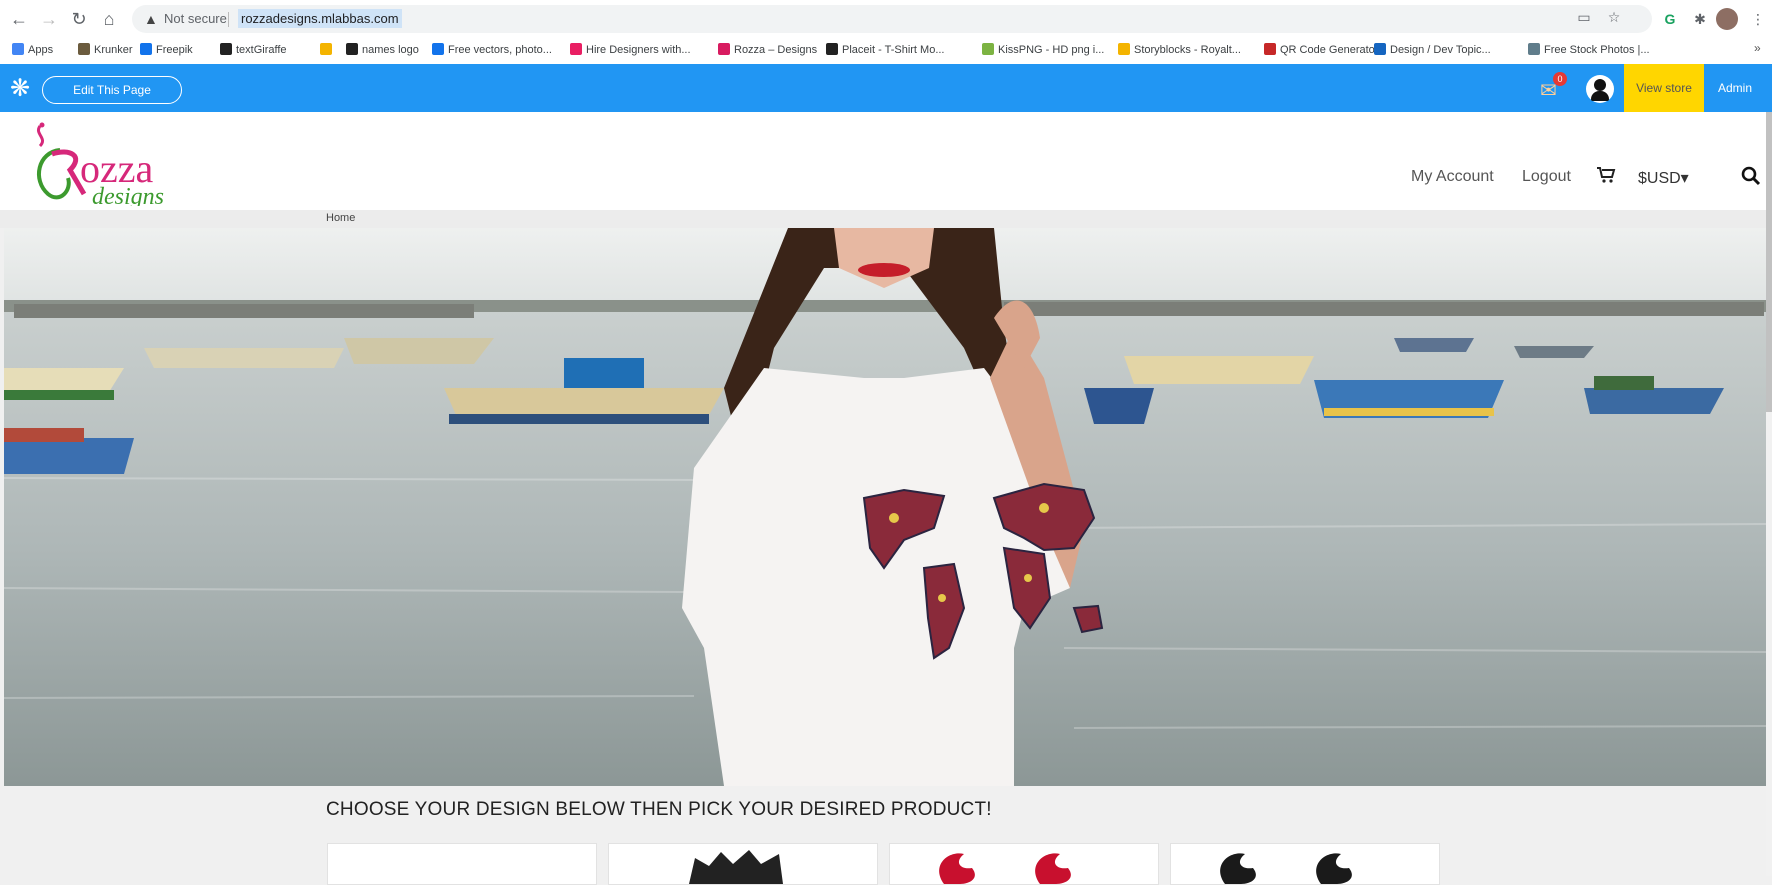 This screenshot has width=1772, height=885. What do you see at coordinates (1758, 19) in the screenshot?
I see `menu-icon: ⋮` at bounding box center [1758, 19].